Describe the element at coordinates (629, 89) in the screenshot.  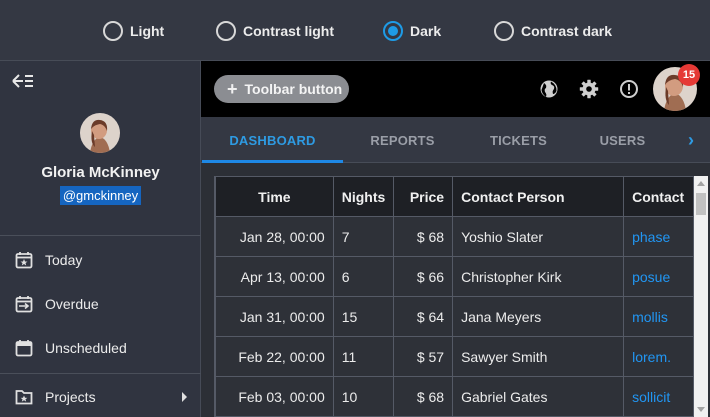
I see `alert-circle-icon` at that location.